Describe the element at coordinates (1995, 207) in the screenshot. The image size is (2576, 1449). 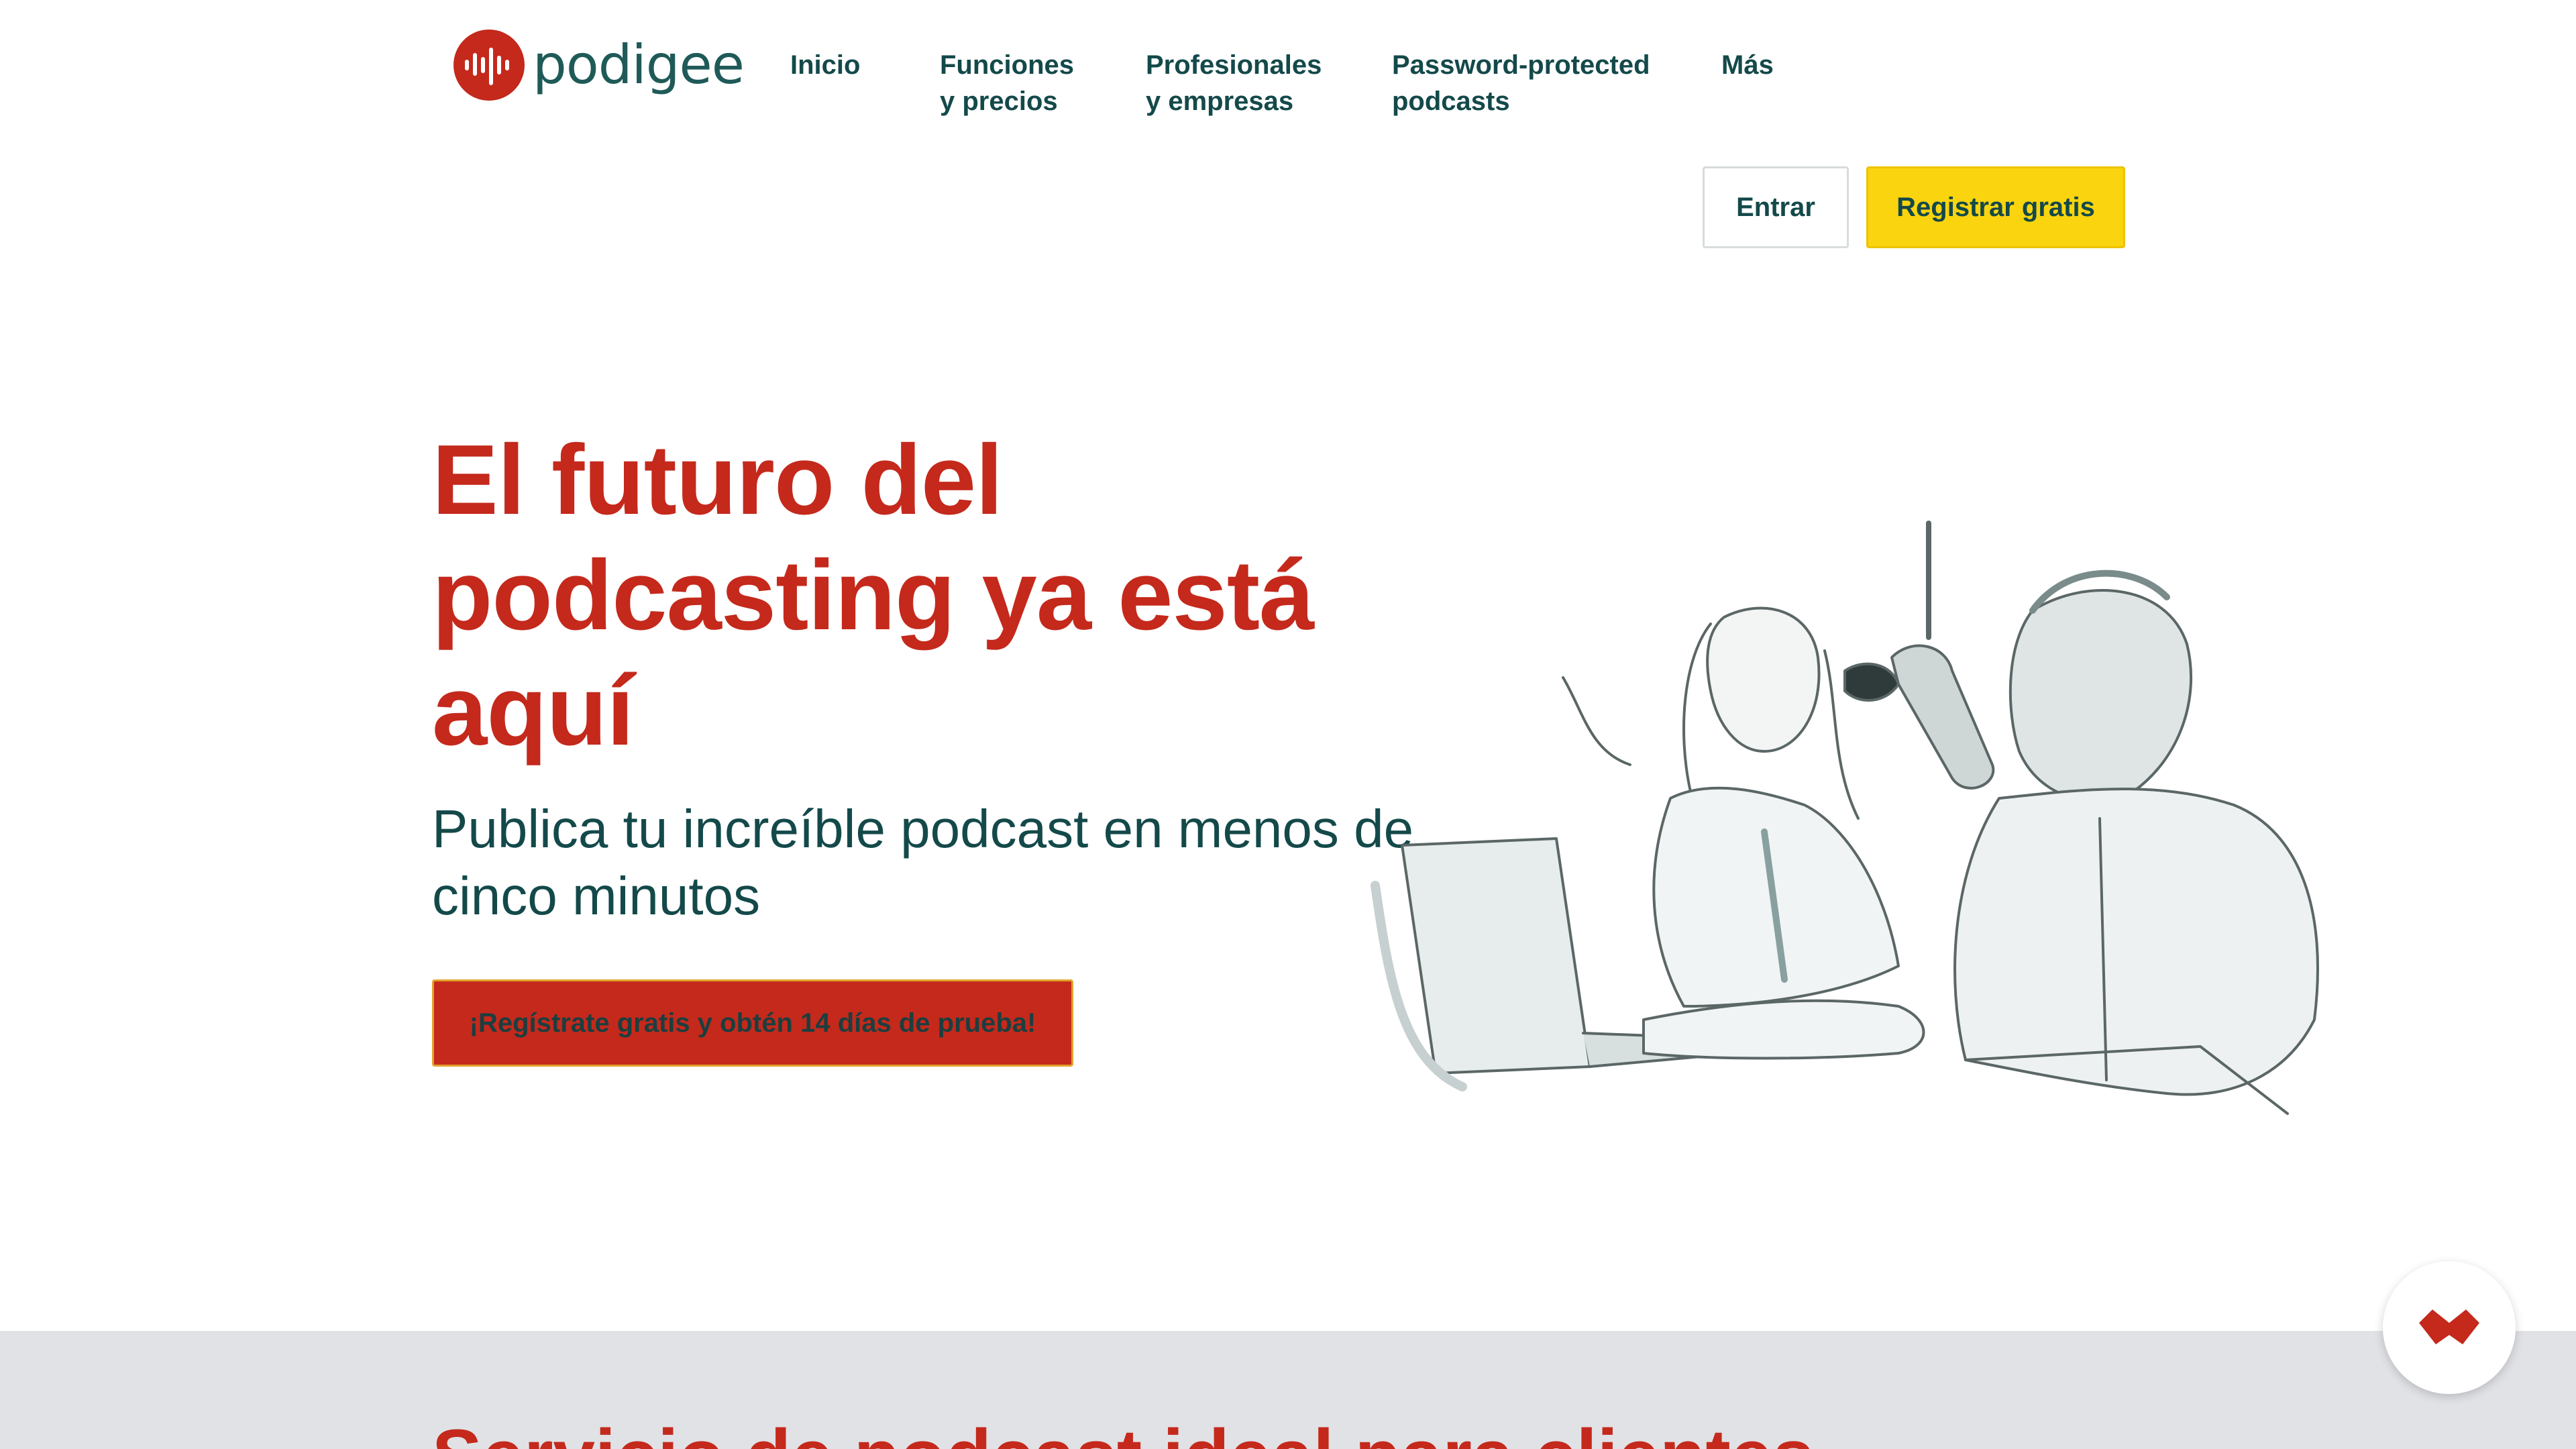
I see `register-free-button: Registrar gratis` at that location.